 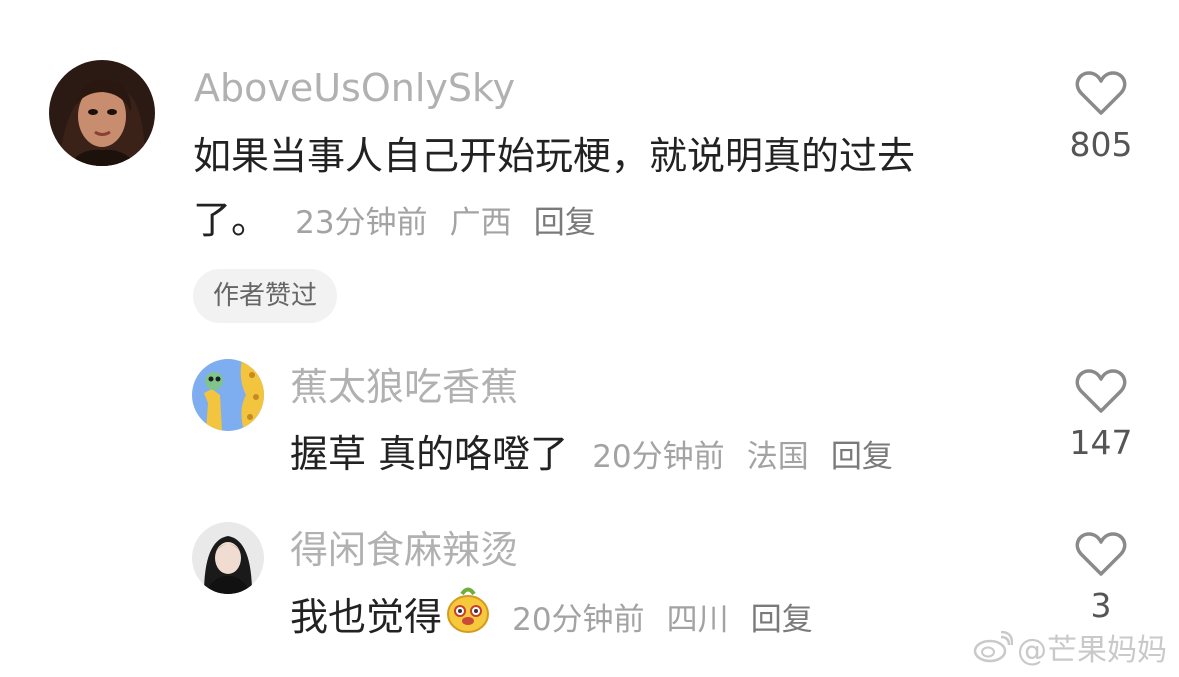 I want to click on comment-text-body: 握草 真的咯噔了, so click(x=429, y=454).